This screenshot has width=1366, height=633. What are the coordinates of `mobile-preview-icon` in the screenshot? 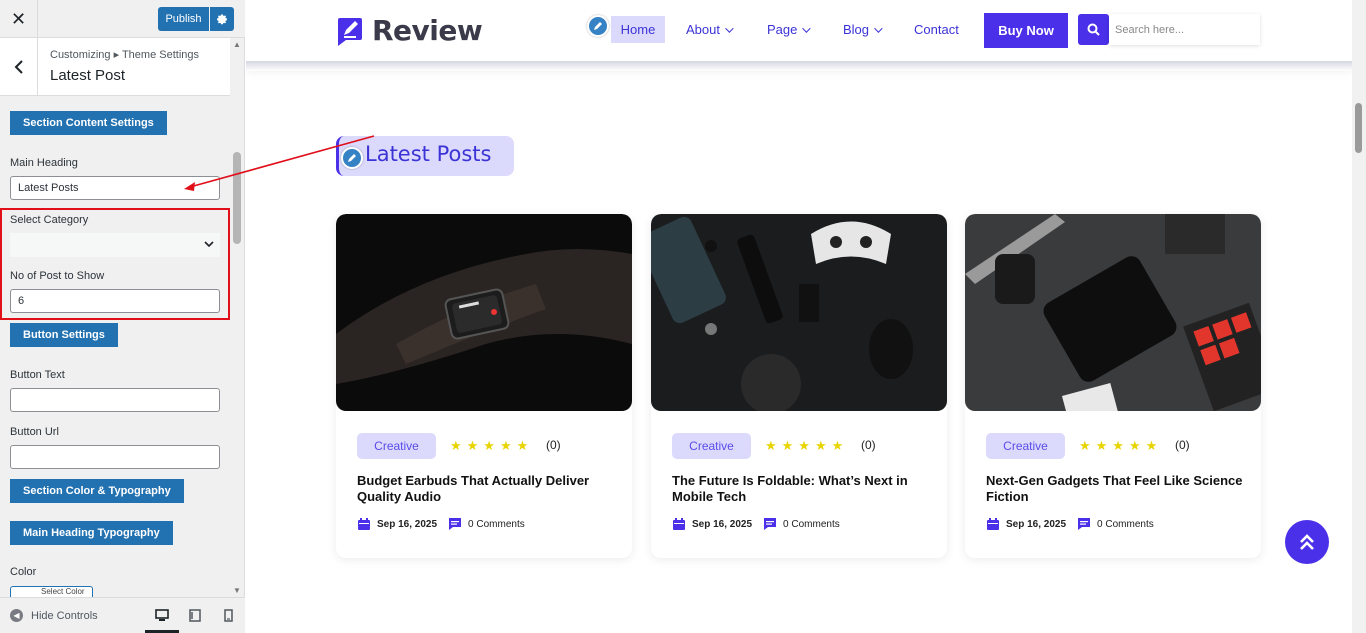 It's located at (228, 615).